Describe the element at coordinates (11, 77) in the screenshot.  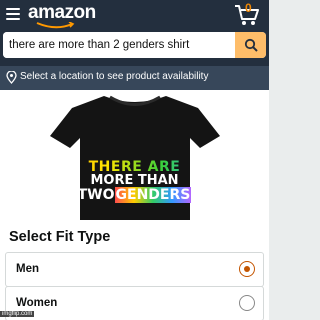
I see `location-pin-icon` at that location.